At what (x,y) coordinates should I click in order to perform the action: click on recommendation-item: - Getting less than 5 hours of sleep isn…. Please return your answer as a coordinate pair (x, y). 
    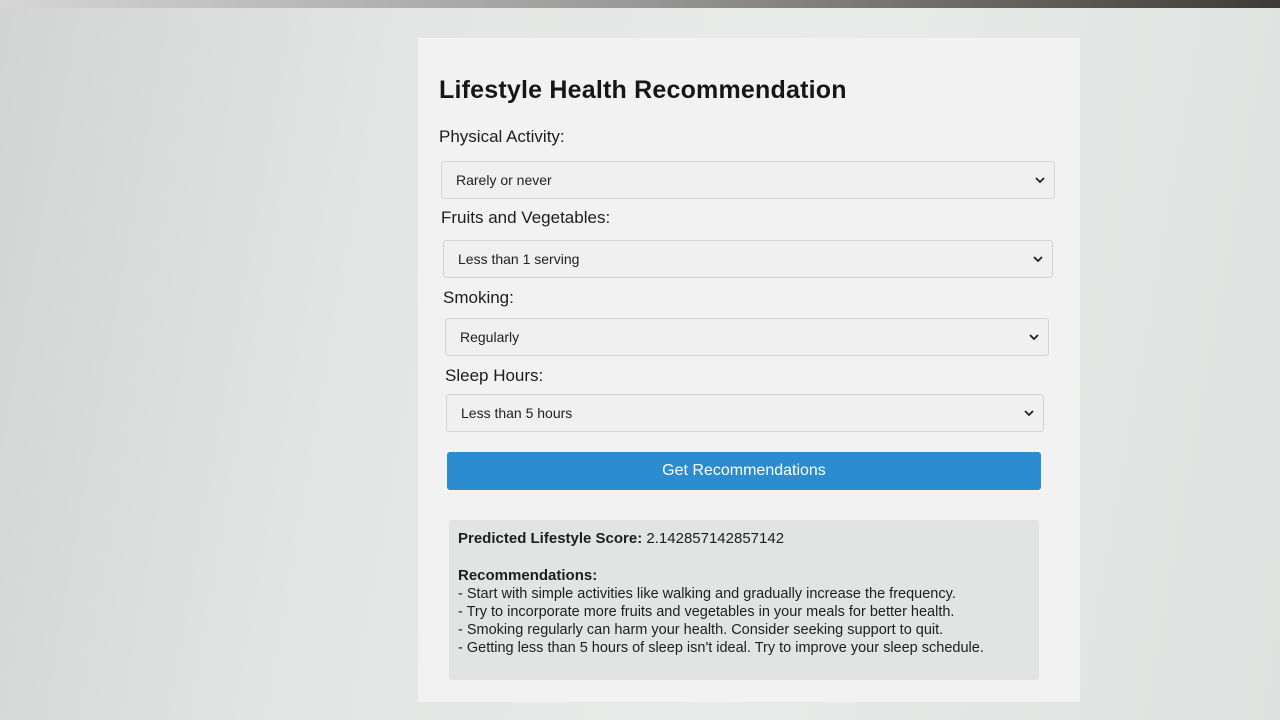
    Looking at the image, I should click on (721, 648).